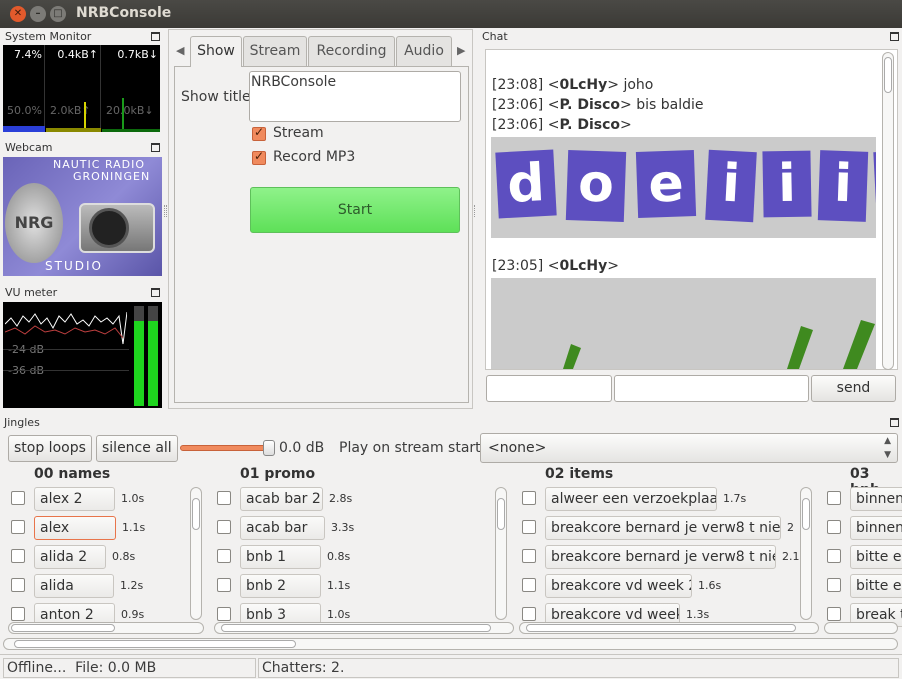  I want to click on splitter-handle, so click(165, 211).